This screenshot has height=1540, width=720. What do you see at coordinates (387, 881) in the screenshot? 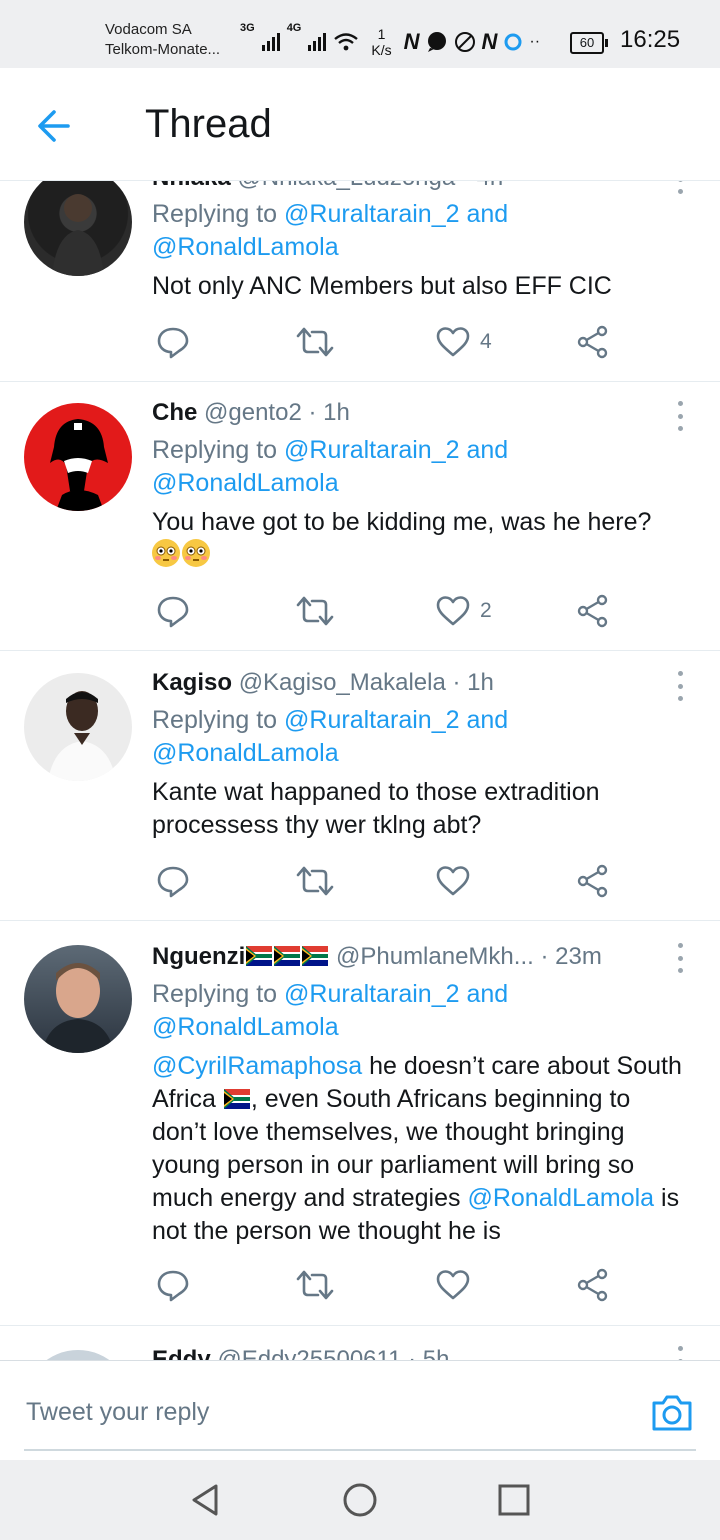
I see `tweet-actions` at bounding box center [387, 881].